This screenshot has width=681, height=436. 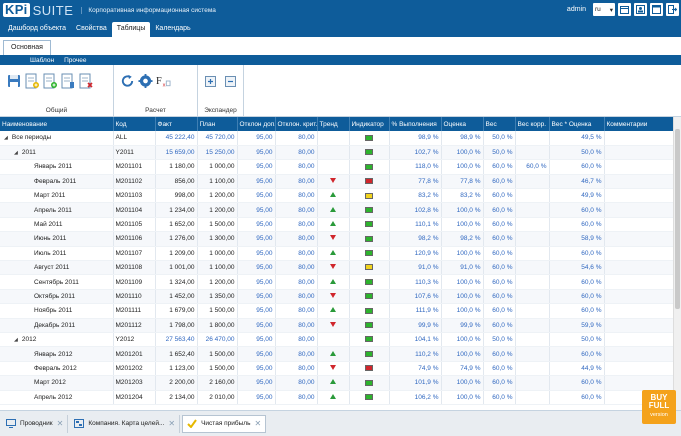 I want to click on cell-weight-score: 58,9 %, so click(x=577, y=239).